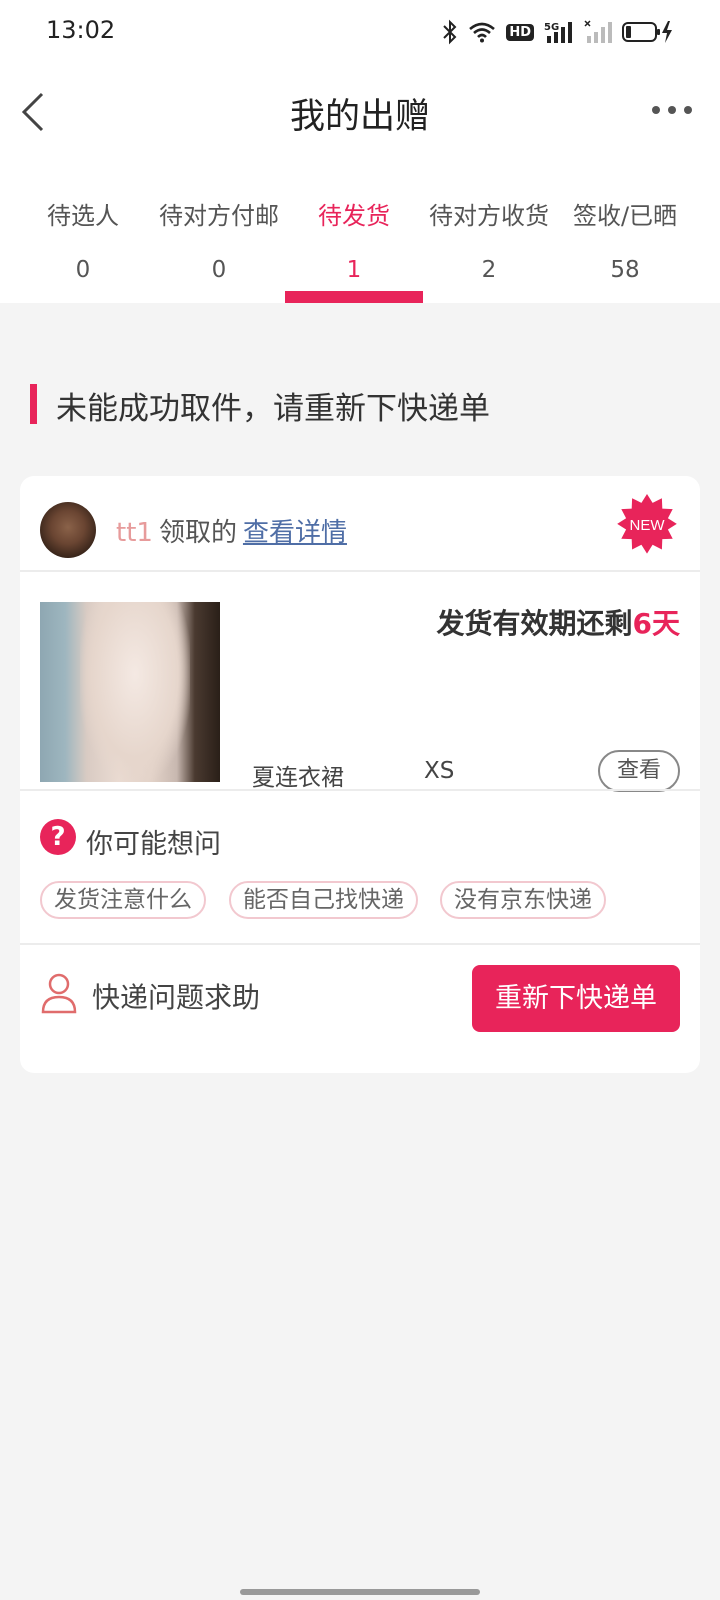 This screenshot has width=720, height=1600. I want to click on reorder-courier-button: 重新下快递单, so click(576, 998).